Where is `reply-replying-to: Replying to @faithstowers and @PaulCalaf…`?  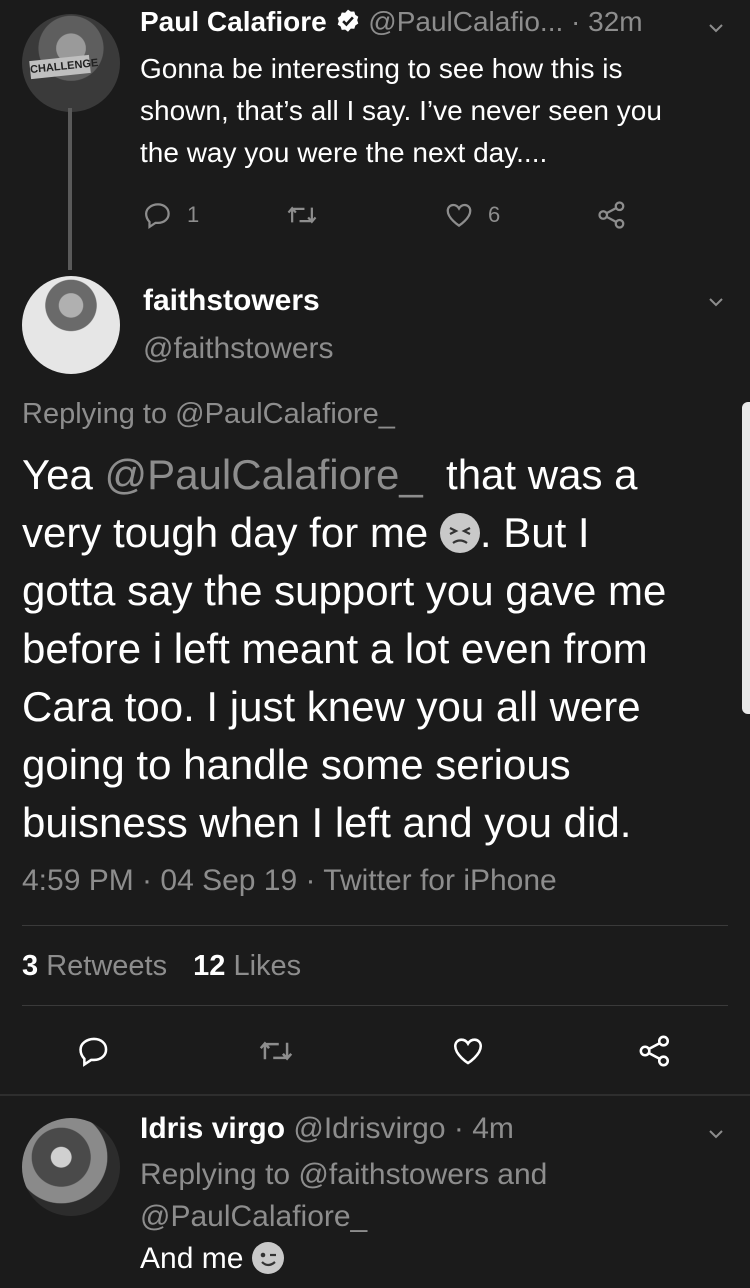
reply-replying-to: Replying to @faithstowers and @PaulCalaf… is located at coordinates (343, 1196).